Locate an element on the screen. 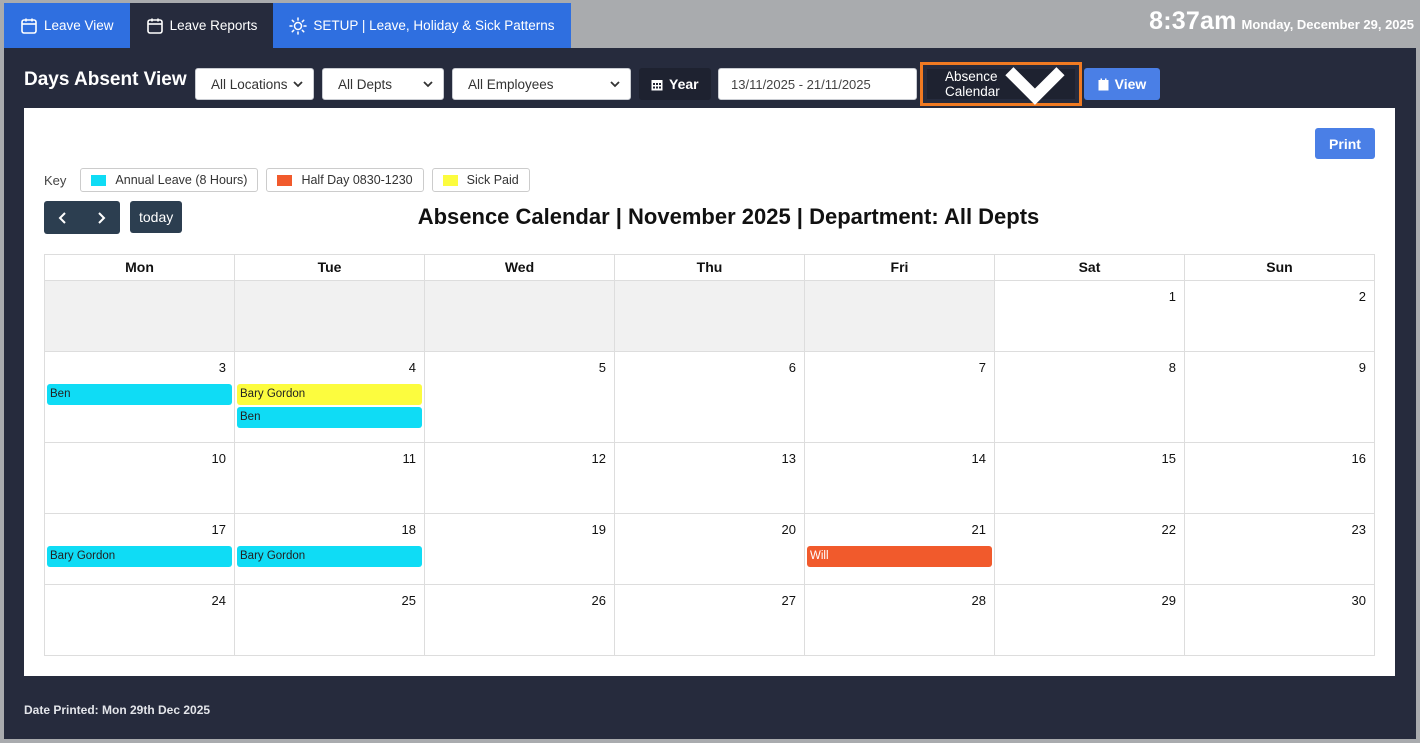 The width and height of the screenshot is (1420, 743). day-number: 28 is located at coordinates (979, 600).